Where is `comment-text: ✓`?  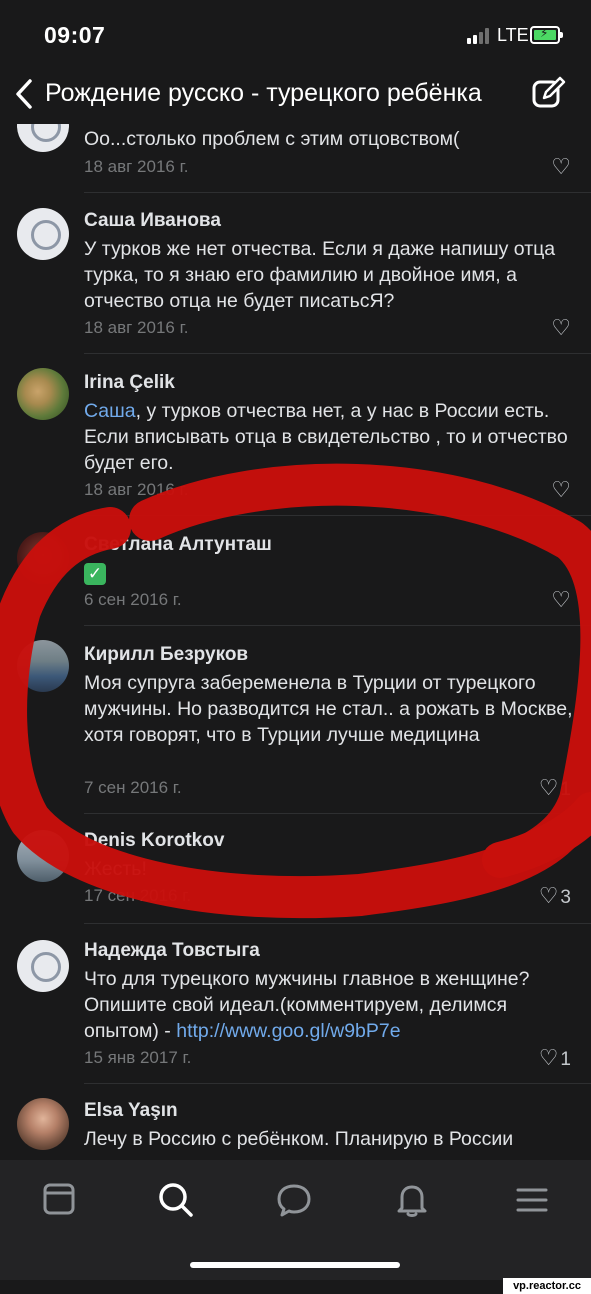
comment-text: ✓ is located at coordinates (329, 573).